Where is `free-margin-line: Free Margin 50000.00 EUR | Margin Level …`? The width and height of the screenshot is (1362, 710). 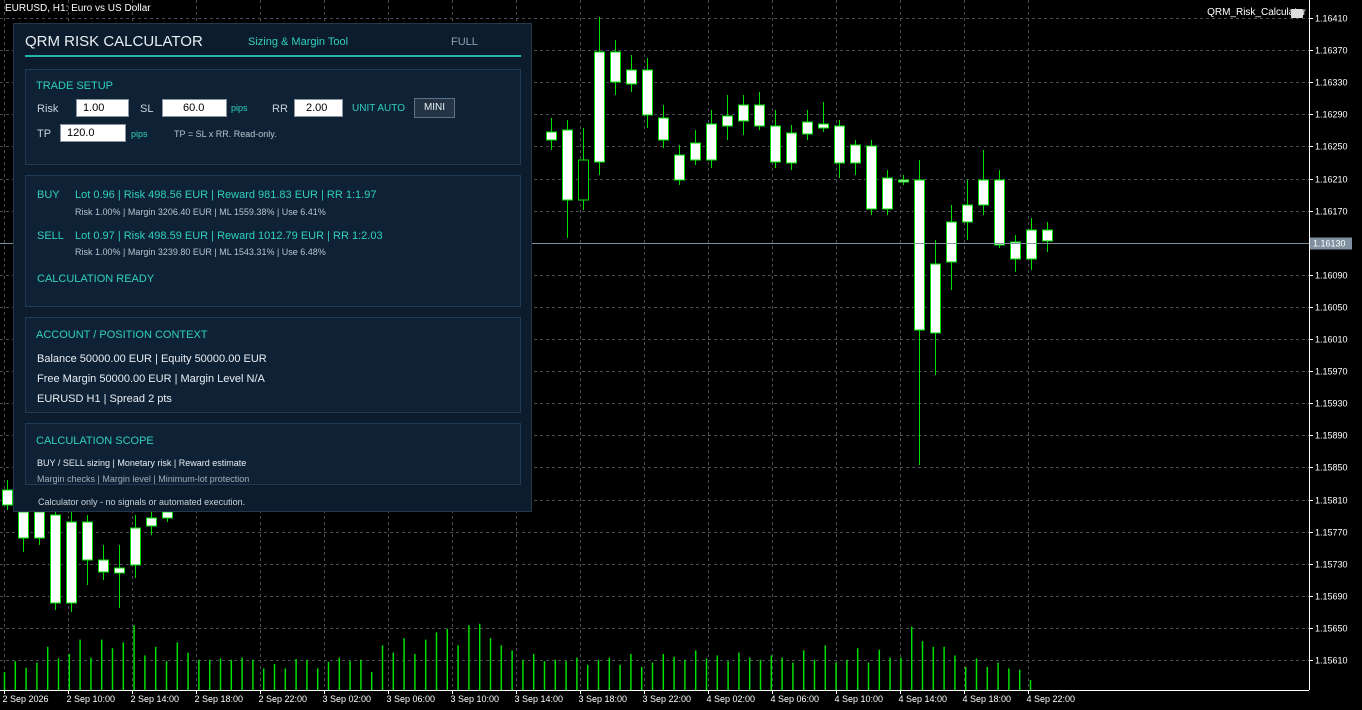
free-margin-line: Free Margin 50000.00 EUR | Margin Level … is located at coordinates (151, 379).